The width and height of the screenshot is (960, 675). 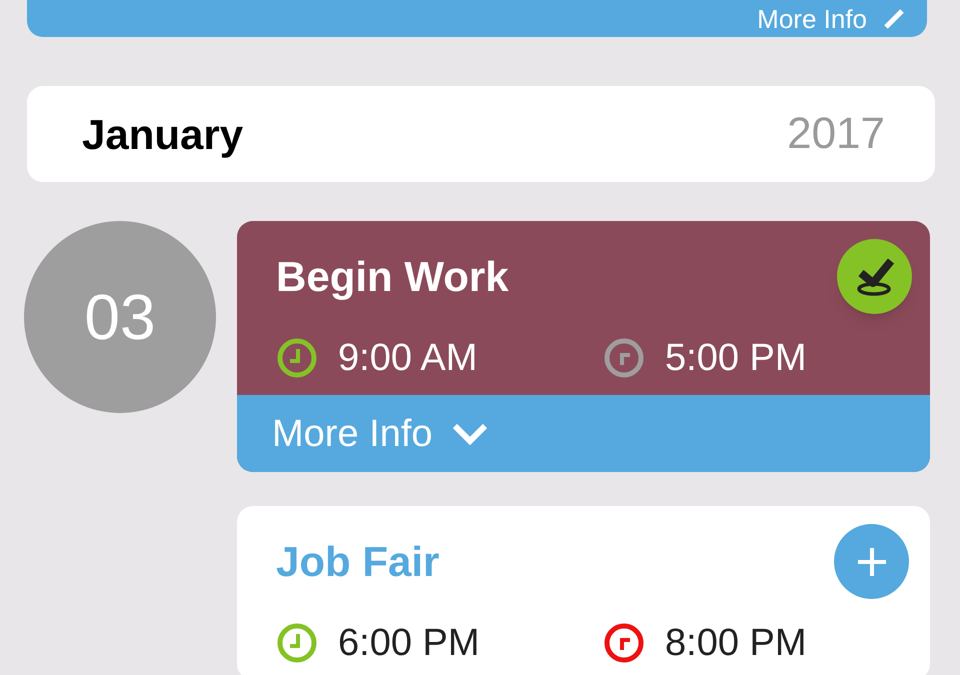 I want to click on start-time: 6:00 PM, so click(x=409, y=643).